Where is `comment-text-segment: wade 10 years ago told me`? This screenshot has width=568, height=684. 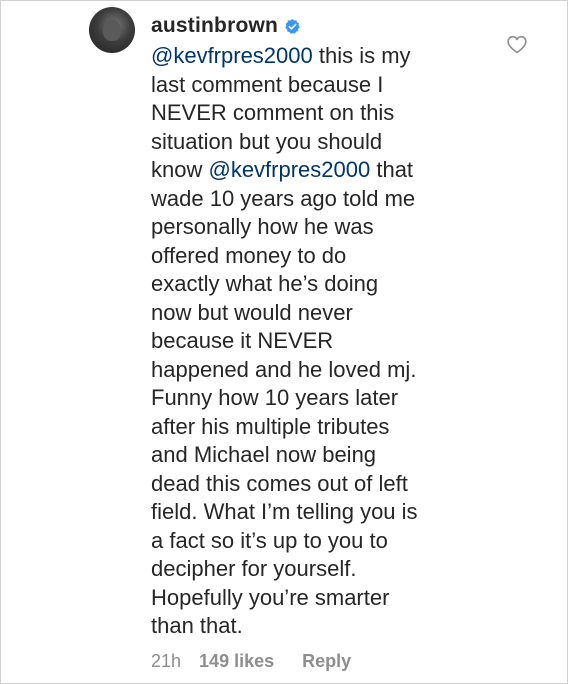
comment-text-segment: wade 10 years ago told me is located at coordinates (283, 198).